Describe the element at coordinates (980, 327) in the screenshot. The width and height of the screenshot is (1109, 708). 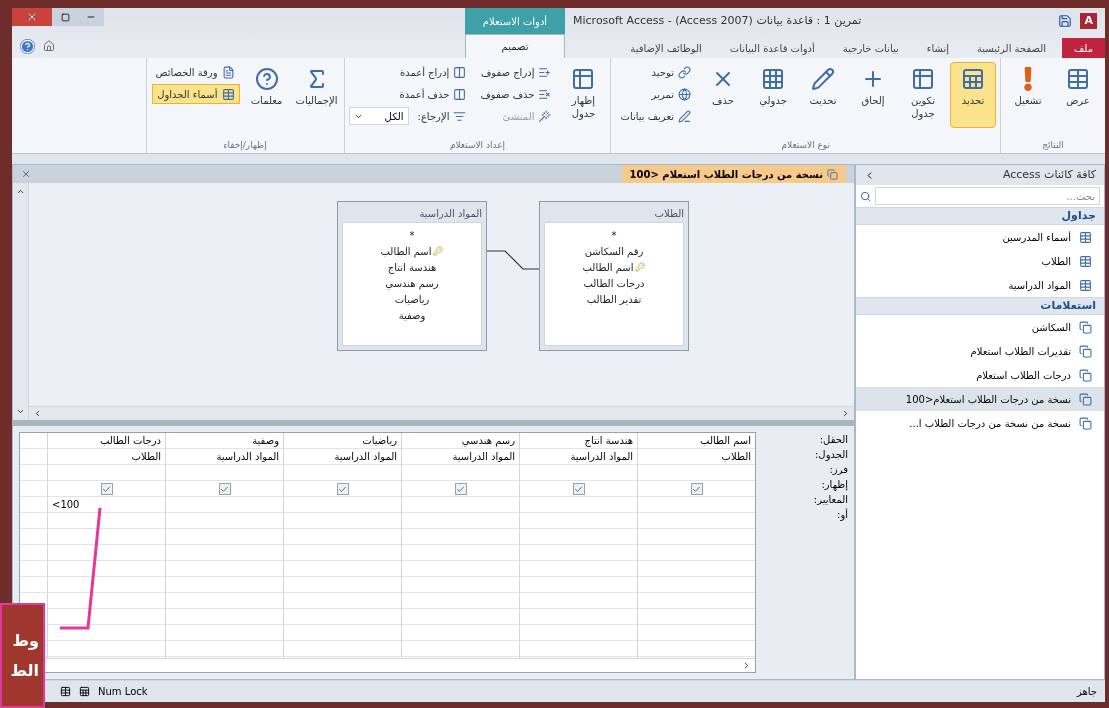
I see `nav-item: السكاشن` at that location.